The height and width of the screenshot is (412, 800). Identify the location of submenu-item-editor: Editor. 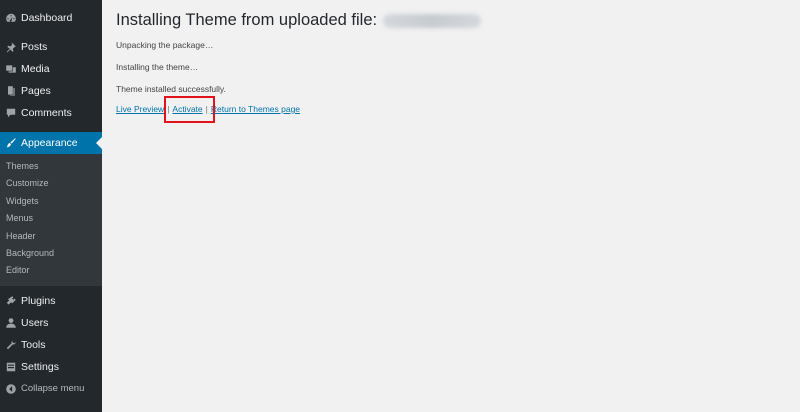
(51, 270).